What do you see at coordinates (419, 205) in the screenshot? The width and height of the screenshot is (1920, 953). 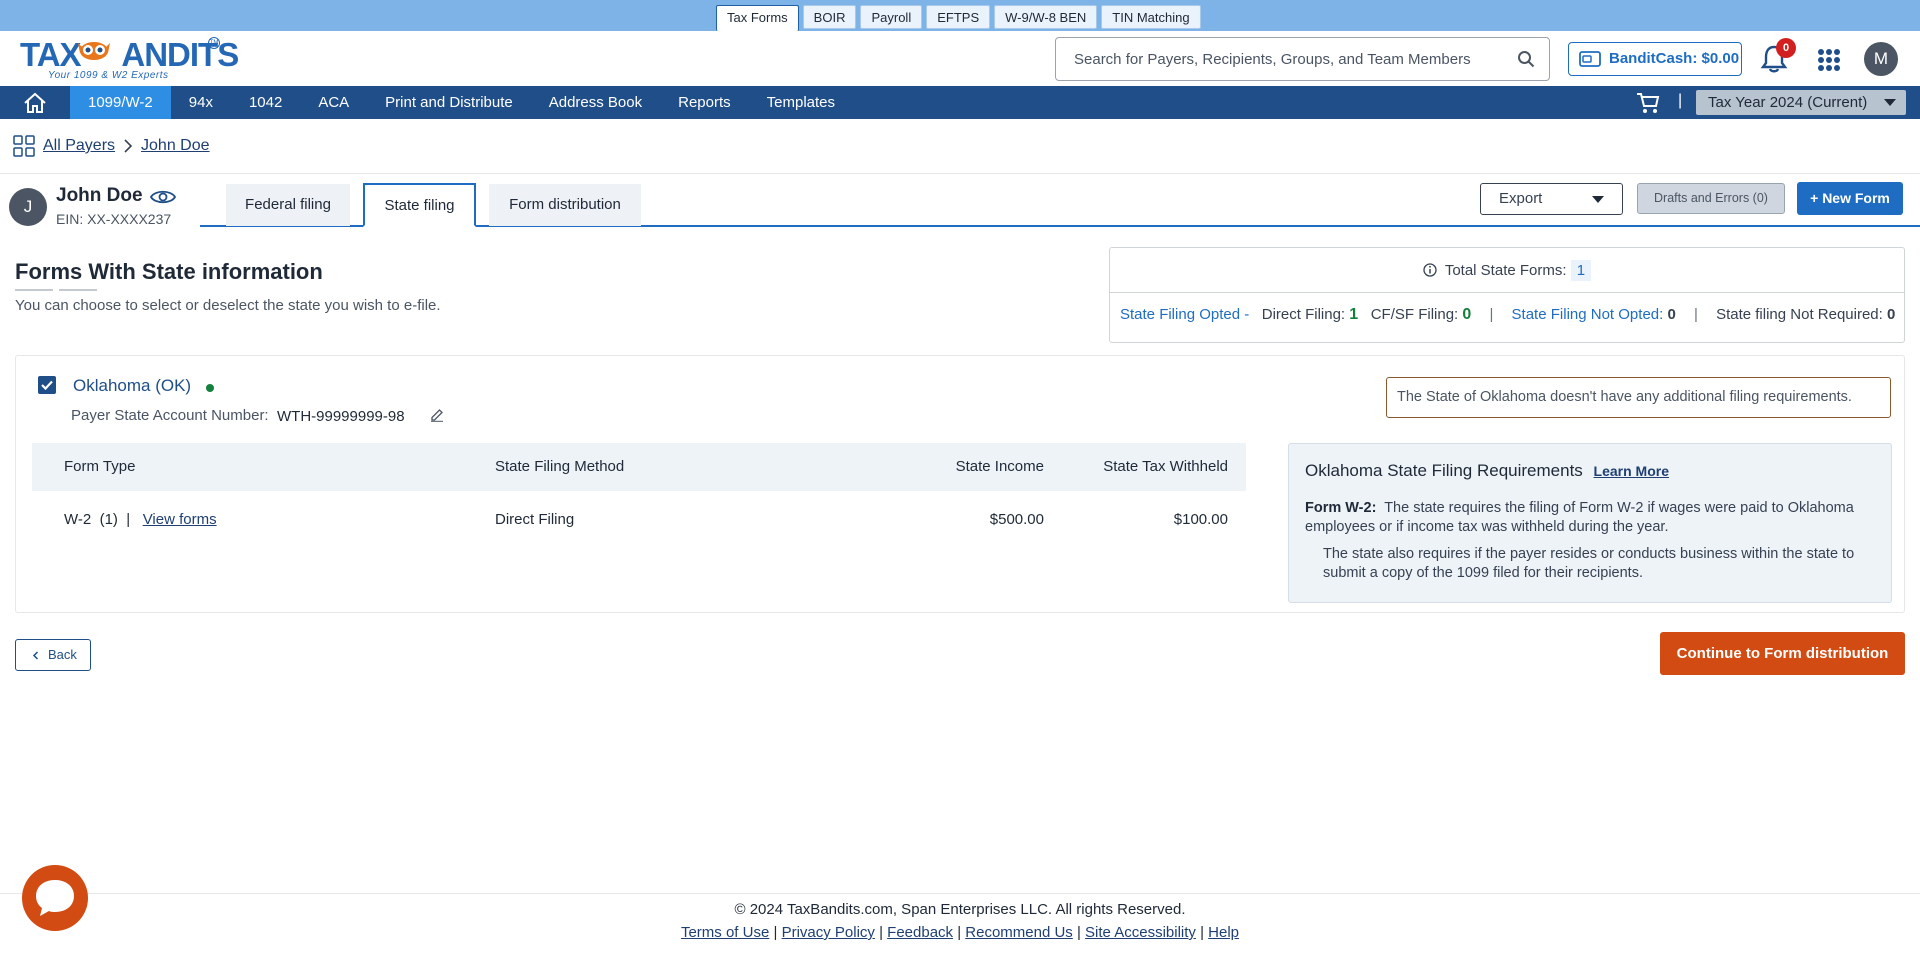 I see `tab-state-filing: State filing` at bounding box center [419, 205].